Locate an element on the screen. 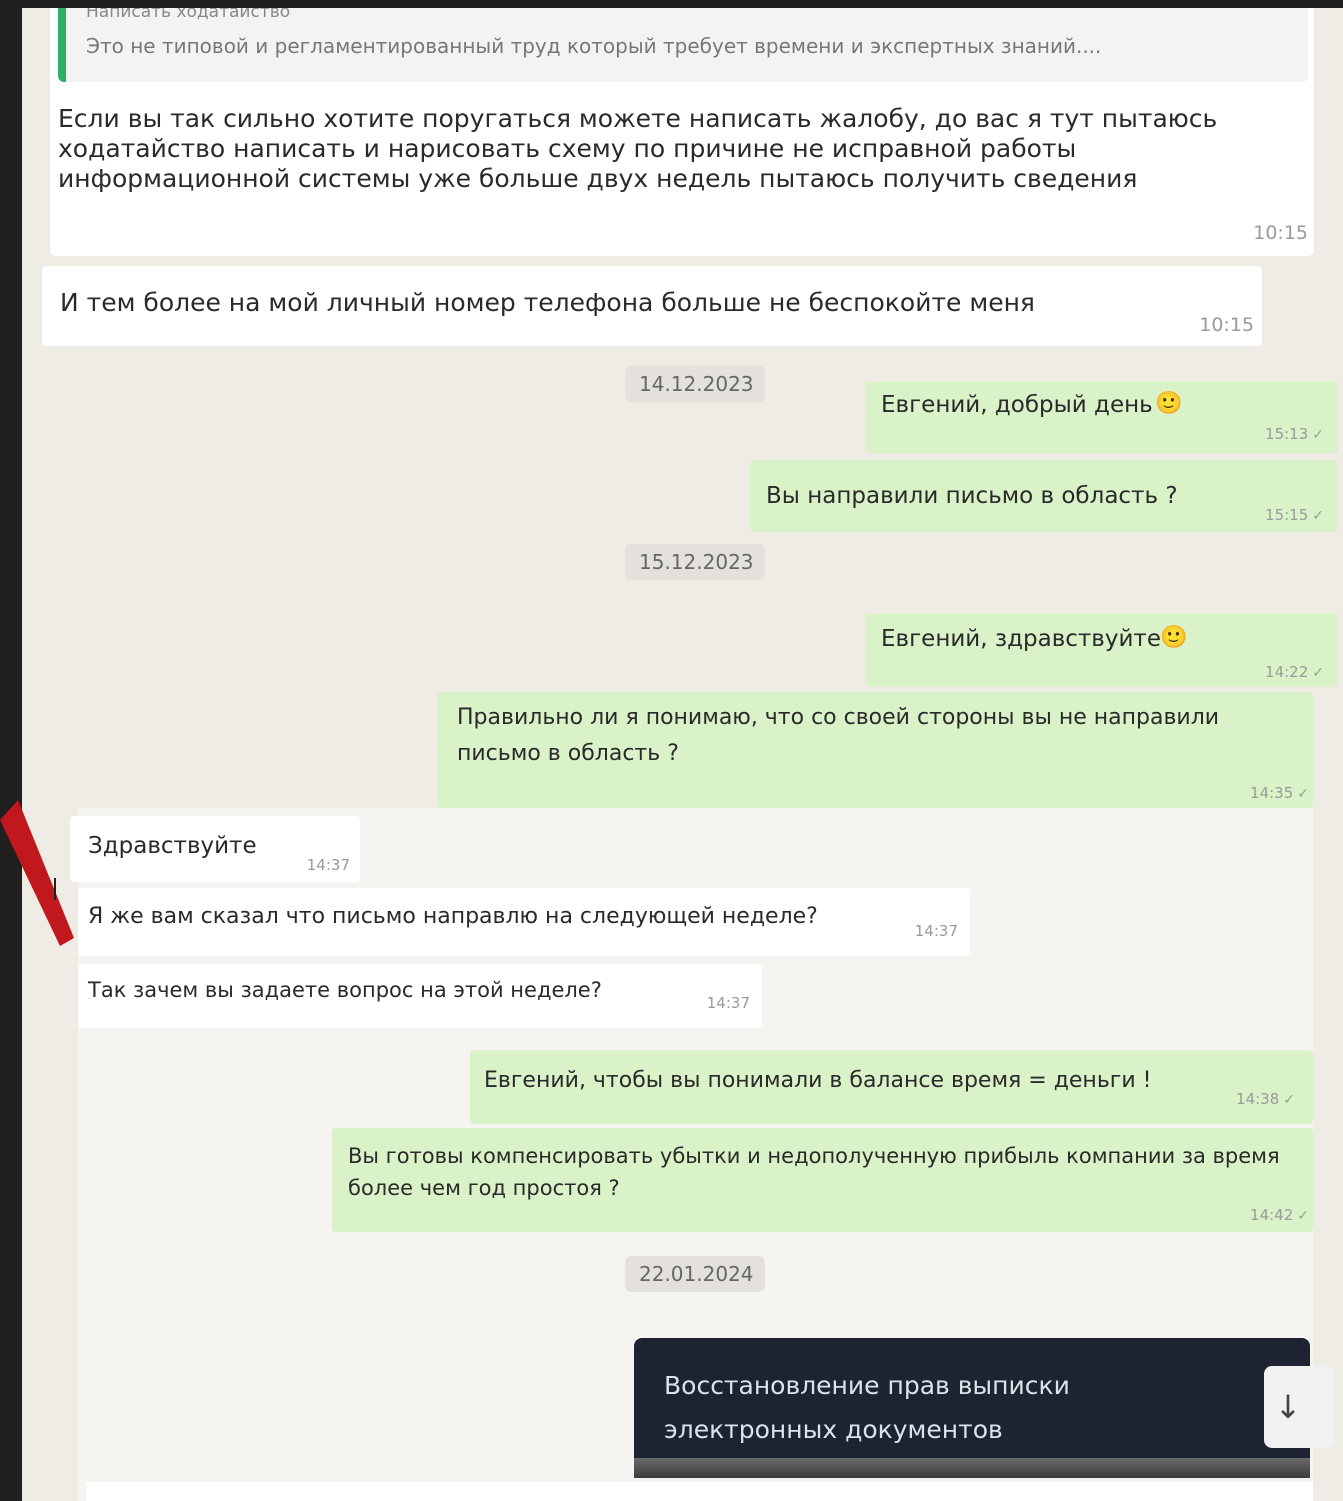 This screenshot has height=1501, width=1343. arrow-shape is located at coordinates (37, 873).